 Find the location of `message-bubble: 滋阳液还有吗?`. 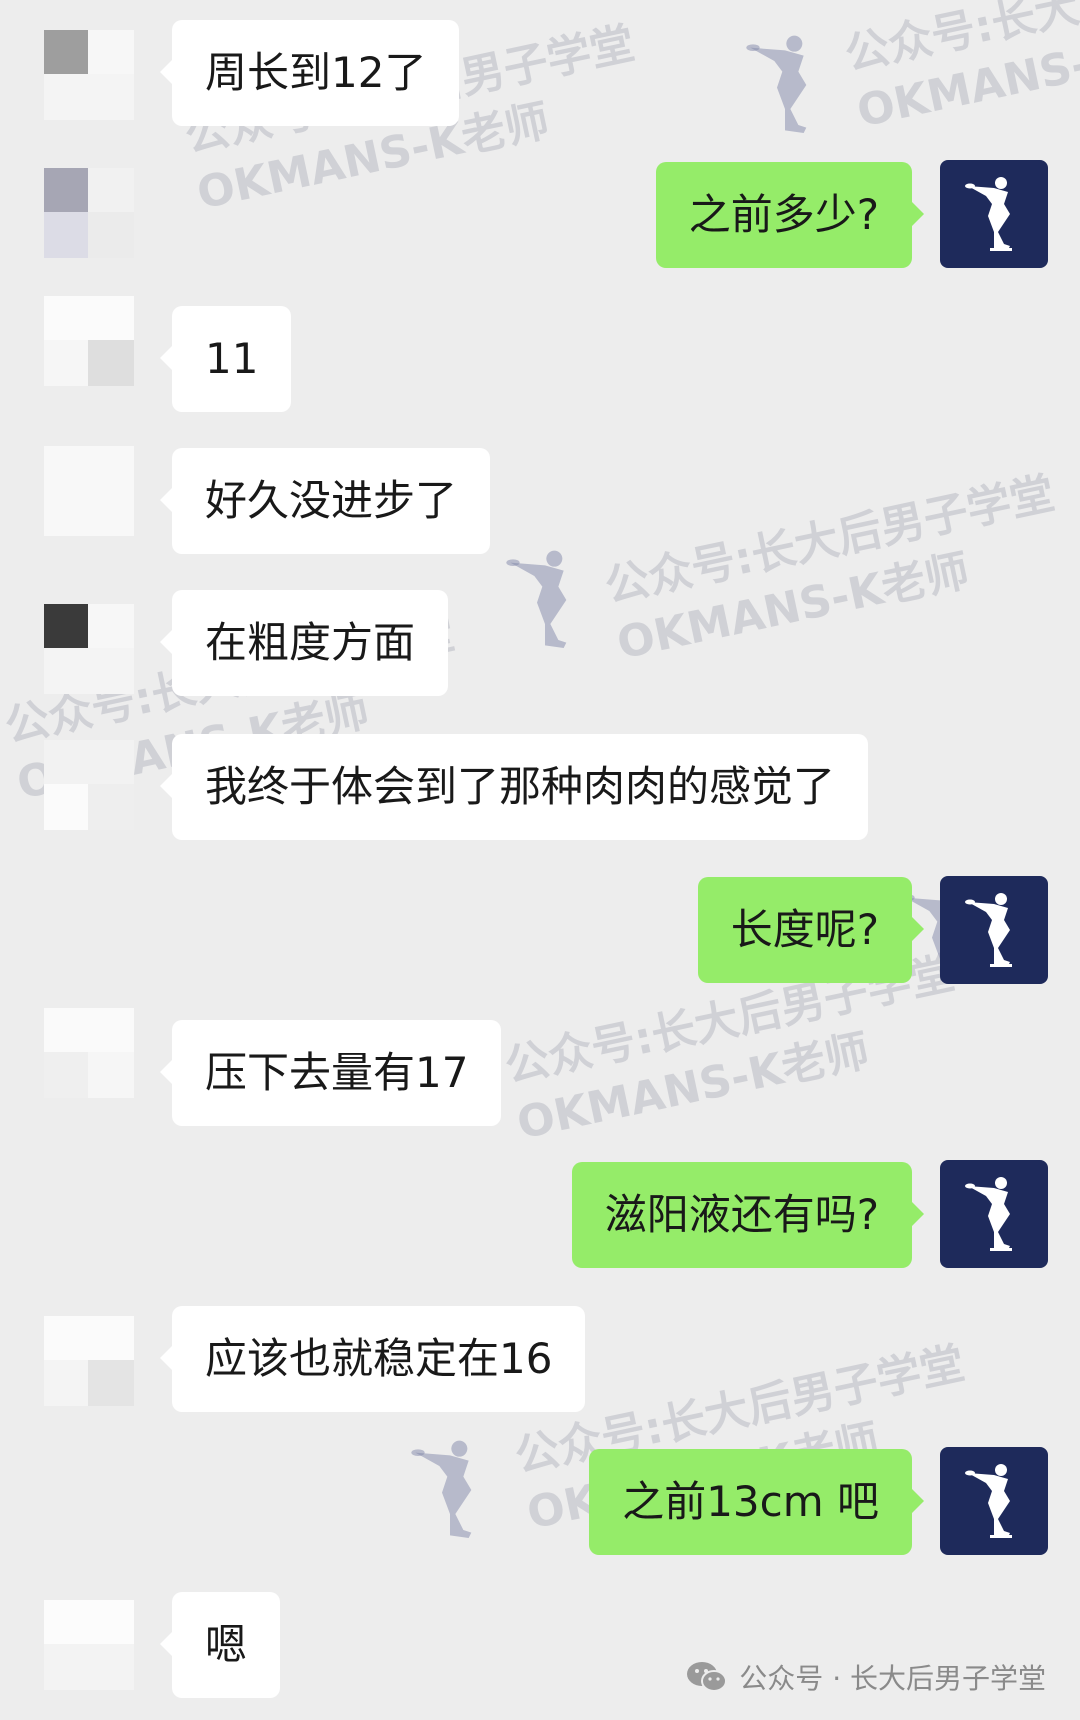

message-bubble: 滋阳液还有吗? is located at coordinates (748, 1215).